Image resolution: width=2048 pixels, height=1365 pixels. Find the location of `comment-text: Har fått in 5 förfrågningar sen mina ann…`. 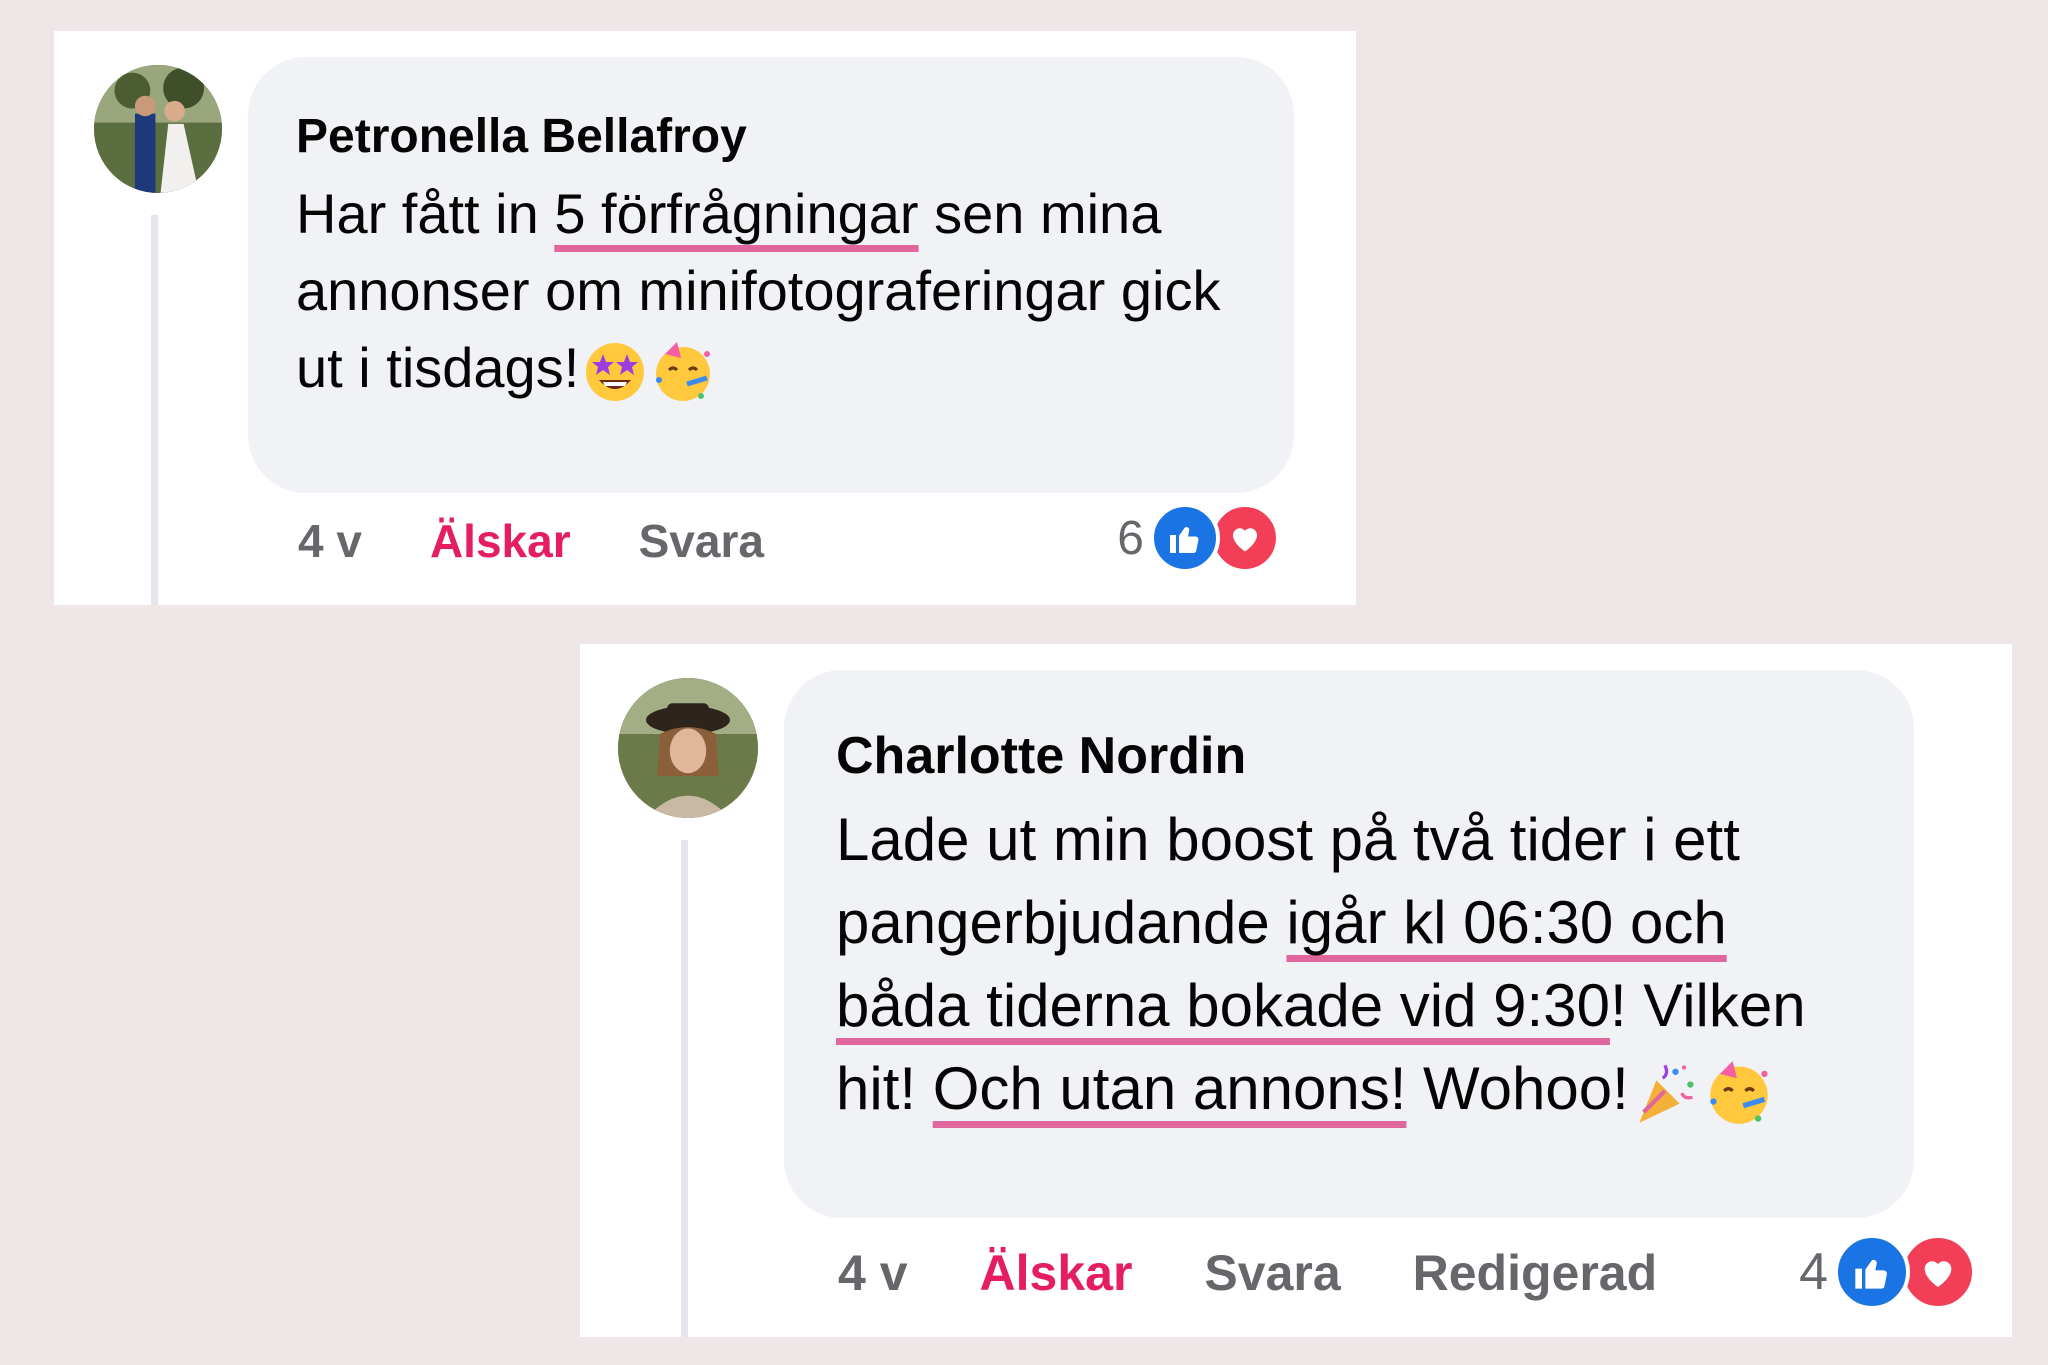

comment-text: Har fått in 5 förfrågningar sen mina ann… is located at coordinates (771, 290).